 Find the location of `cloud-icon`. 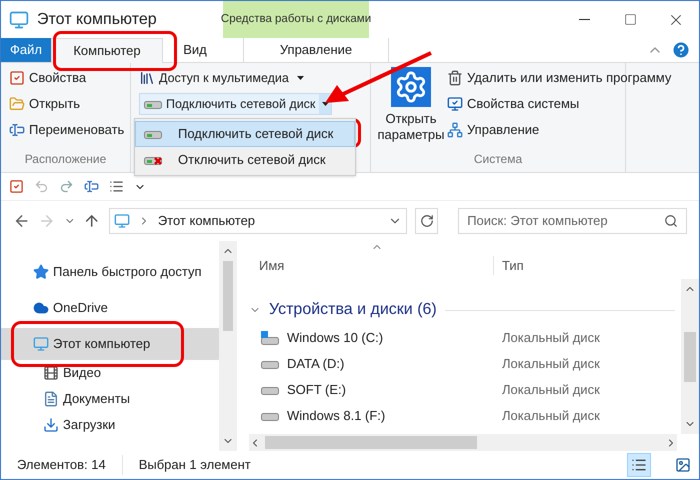

cloud-icon is located at coordinates (41, 308).